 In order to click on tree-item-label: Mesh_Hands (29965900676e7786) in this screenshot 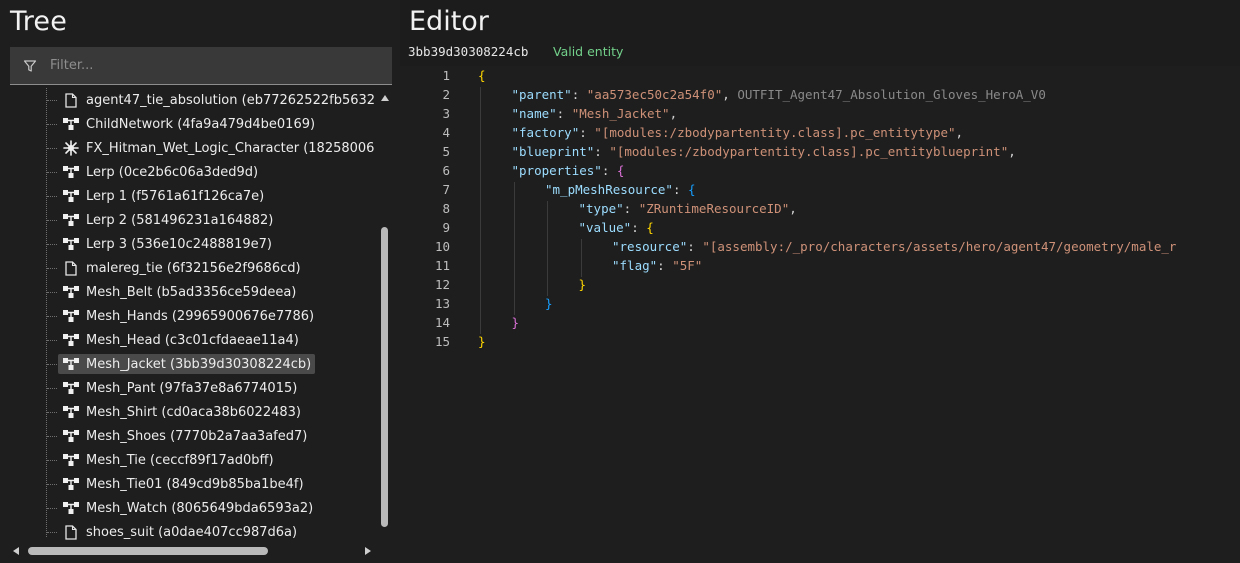, I will do `click(200, 316)`.